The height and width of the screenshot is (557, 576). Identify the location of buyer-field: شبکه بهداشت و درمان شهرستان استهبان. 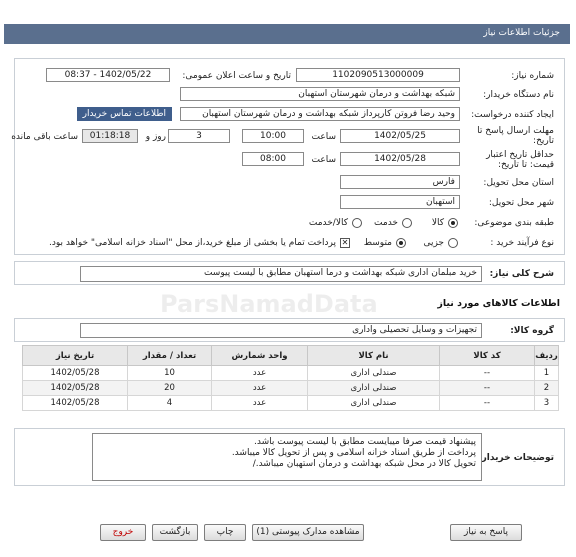
(320, 94).